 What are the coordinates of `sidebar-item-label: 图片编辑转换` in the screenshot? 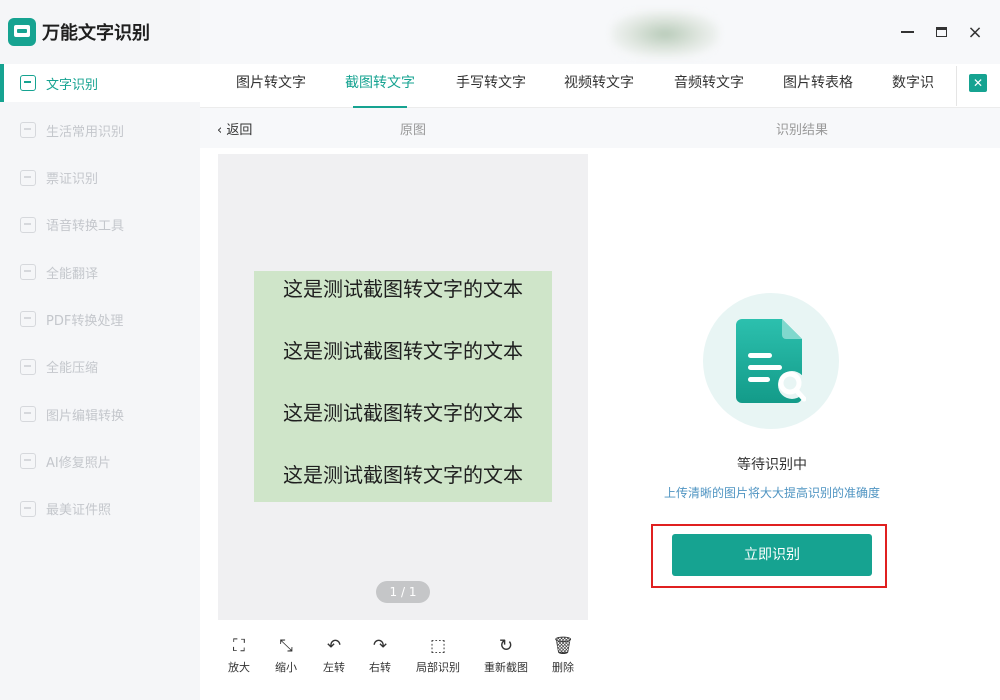 It's located at (85, 416).